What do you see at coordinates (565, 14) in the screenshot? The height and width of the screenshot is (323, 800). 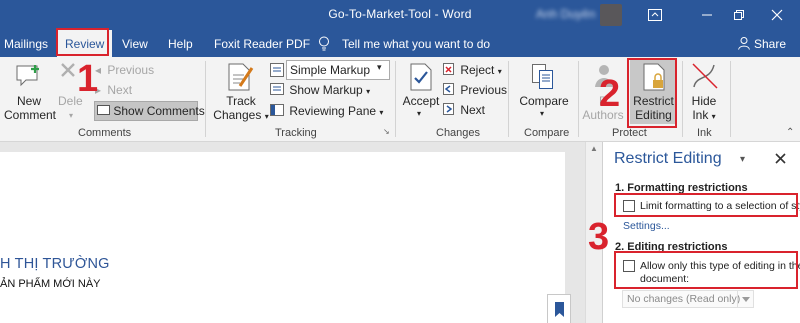 I see `user-name: Anh Duyên` at bounding box center [565, 14].